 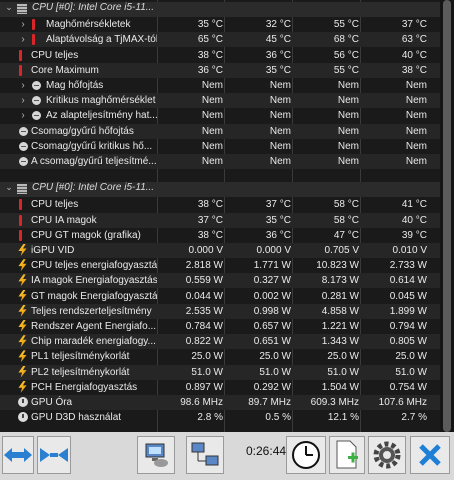 I want to click on average-value: 63 °C, so click(x=414, y=40).